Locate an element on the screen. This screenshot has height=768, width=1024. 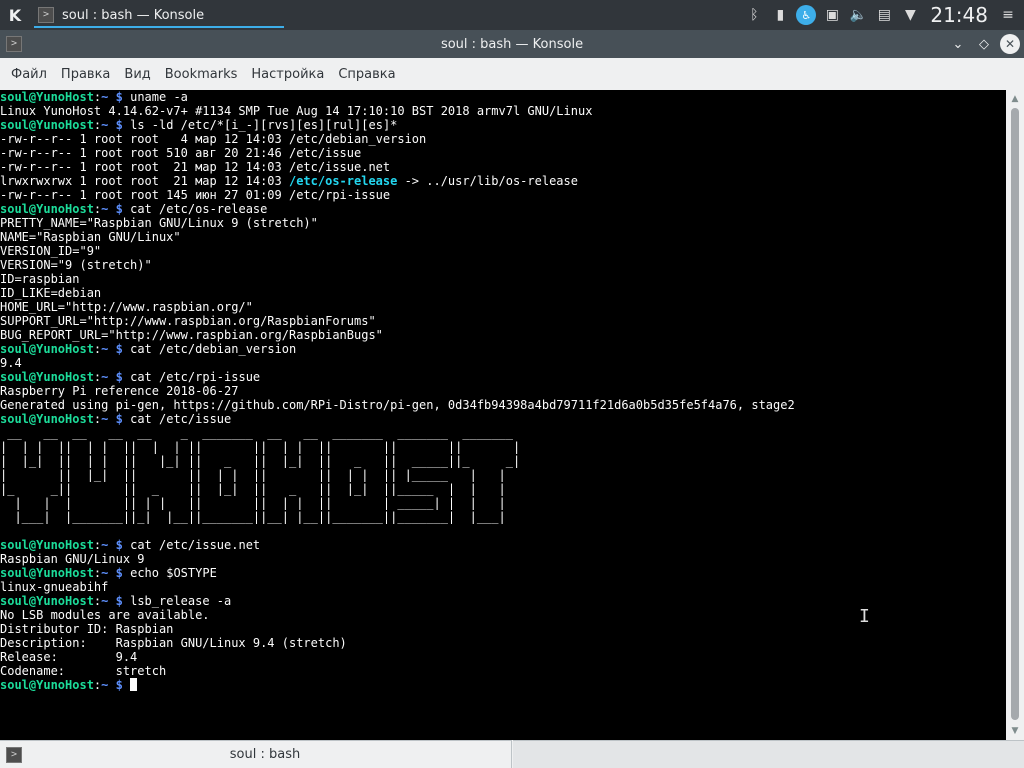
tab-label: soul : bash is located at coordinates (265, 754).